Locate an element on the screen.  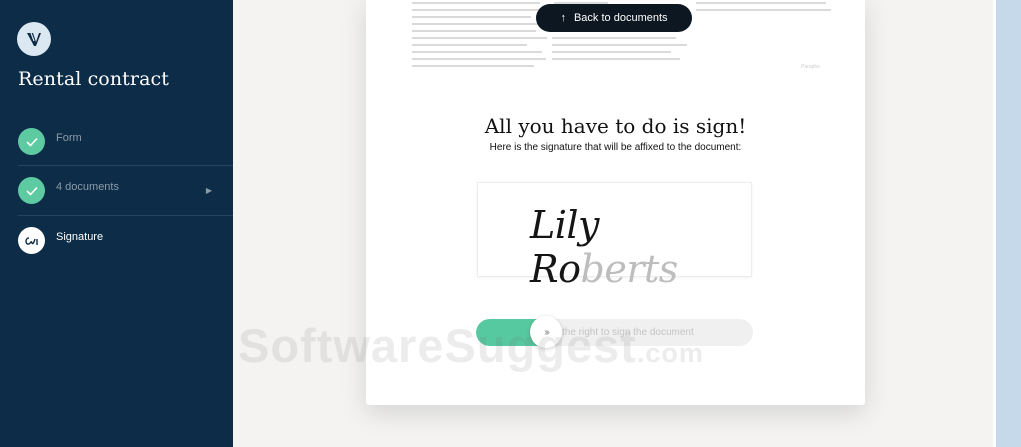
contract-title: Rental contract is located at coordinates (94, 79).